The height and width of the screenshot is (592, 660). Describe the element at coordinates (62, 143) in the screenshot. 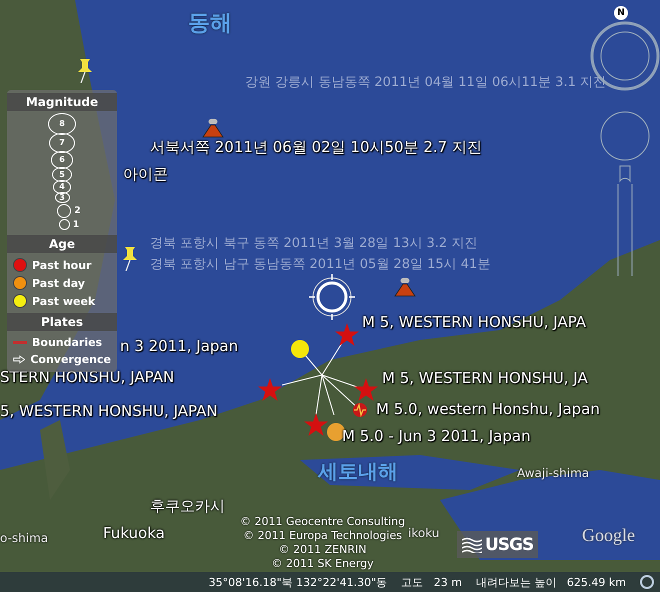

I see `magnitude-circle: 7` at that location.